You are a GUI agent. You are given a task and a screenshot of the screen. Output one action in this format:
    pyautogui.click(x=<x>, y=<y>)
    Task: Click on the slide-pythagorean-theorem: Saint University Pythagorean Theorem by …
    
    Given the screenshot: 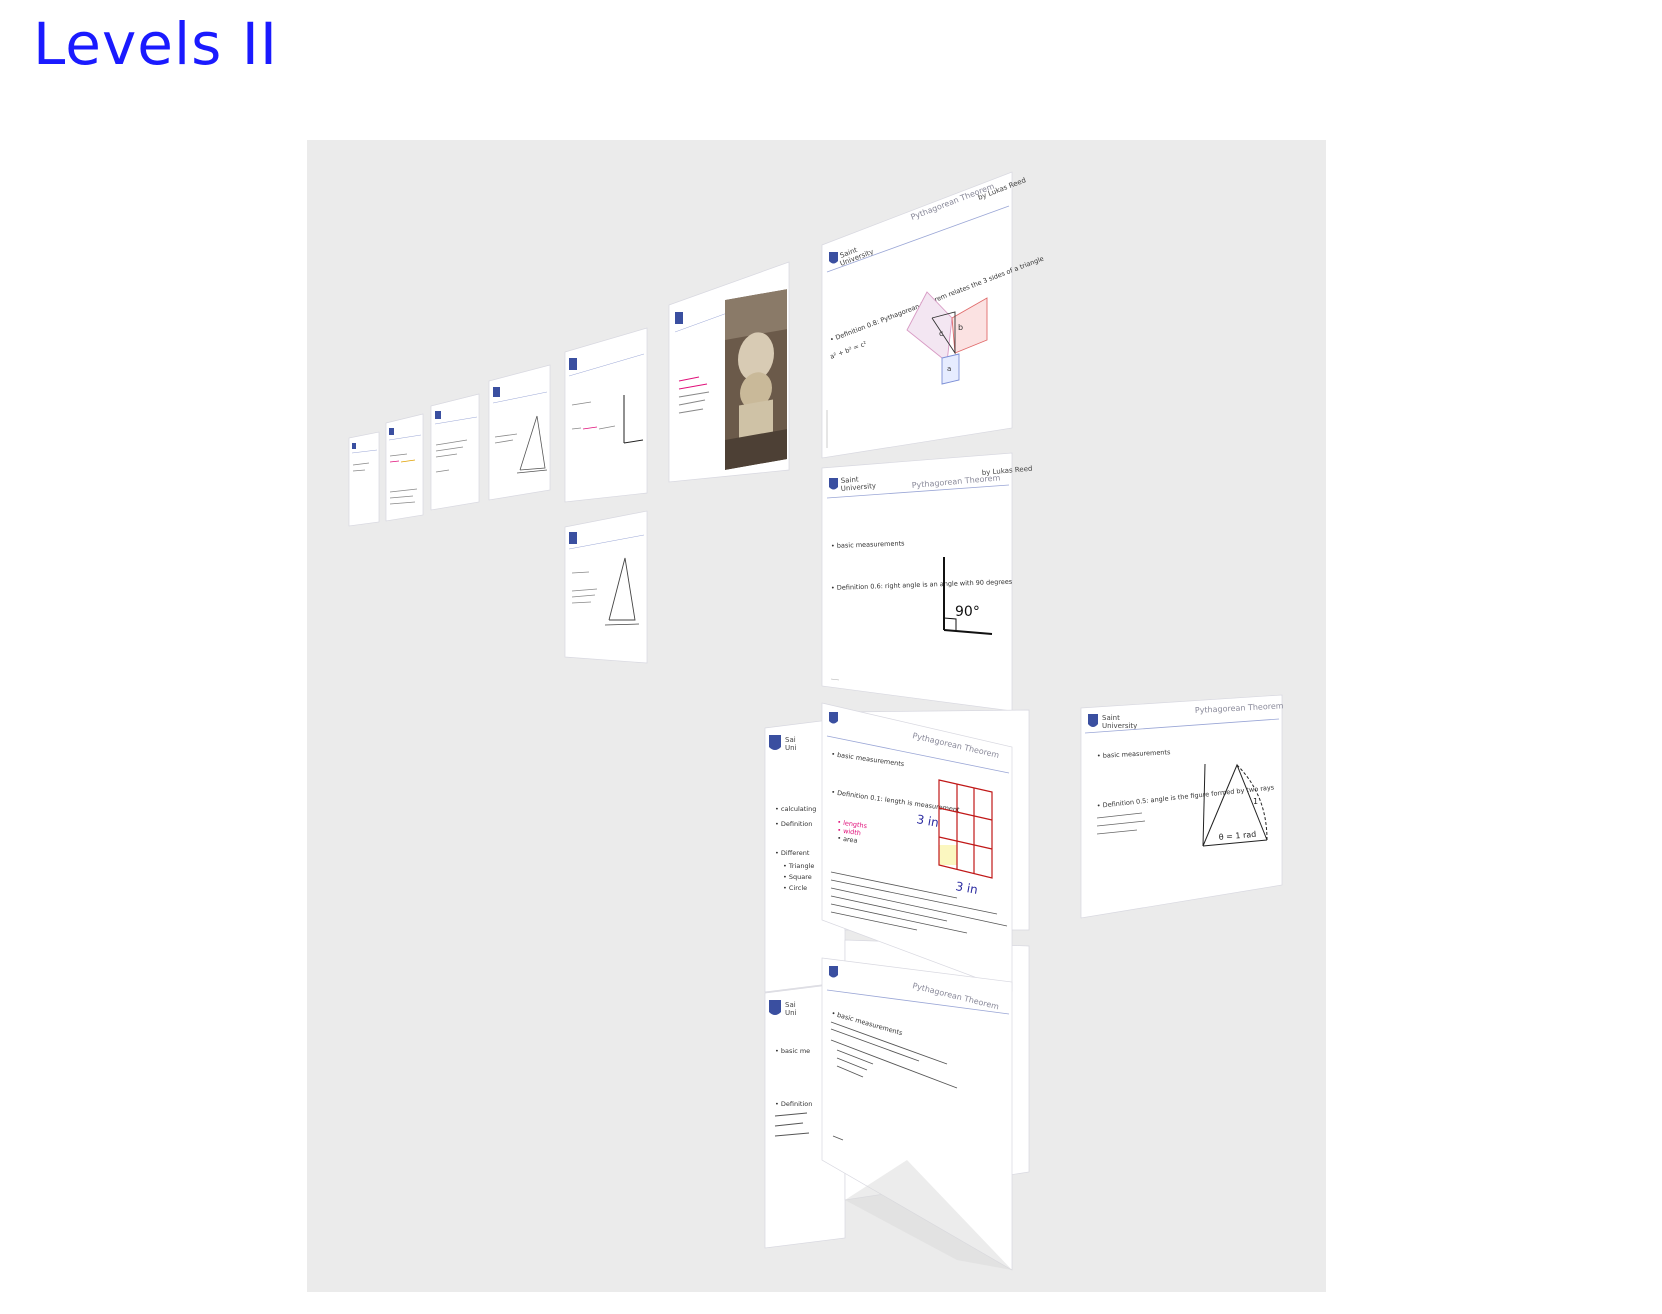 What is the action you would take?
    pyautogui.click(x=933, y=315)
    